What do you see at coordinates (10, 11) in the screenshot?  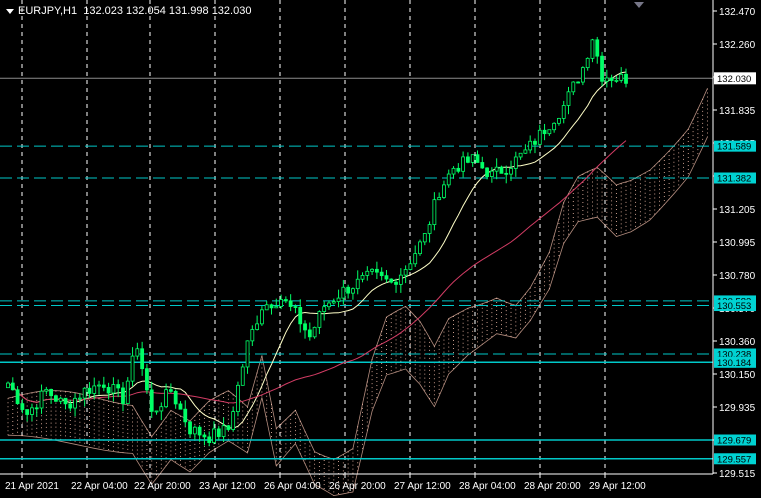 I see `chevron-down-icon` at bounding box center [10, 11].